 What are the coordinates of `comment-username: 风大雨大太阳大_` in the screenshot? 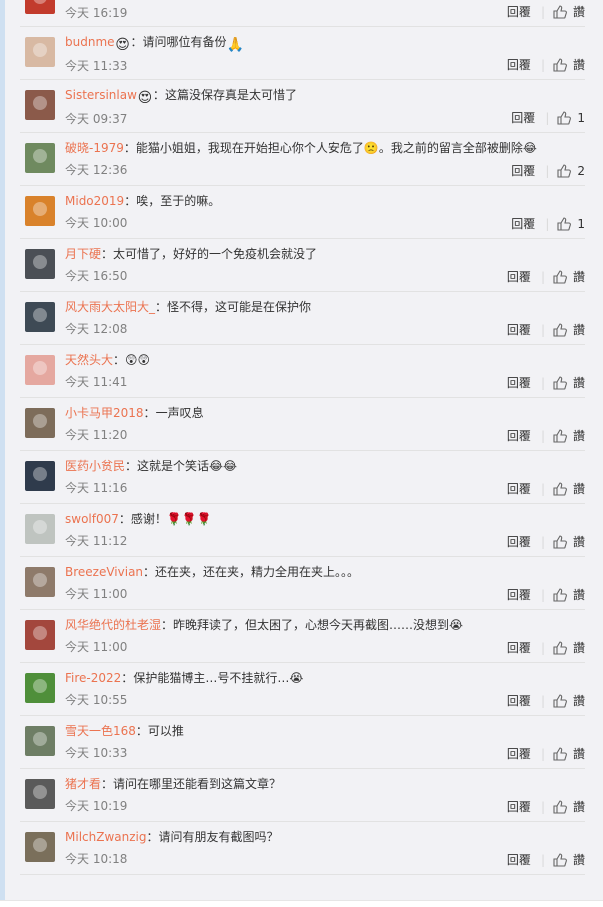 It's located at (110, 307).